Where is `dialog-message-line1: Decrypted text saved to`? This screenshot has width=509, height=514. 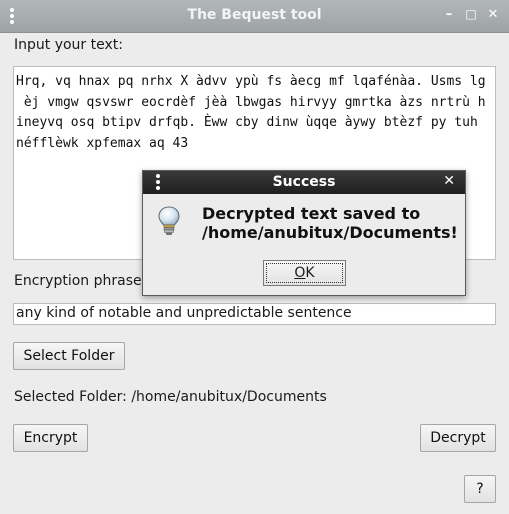
dialog-message-line1: Decrypted text saved to is located at coordinates (311, 213).